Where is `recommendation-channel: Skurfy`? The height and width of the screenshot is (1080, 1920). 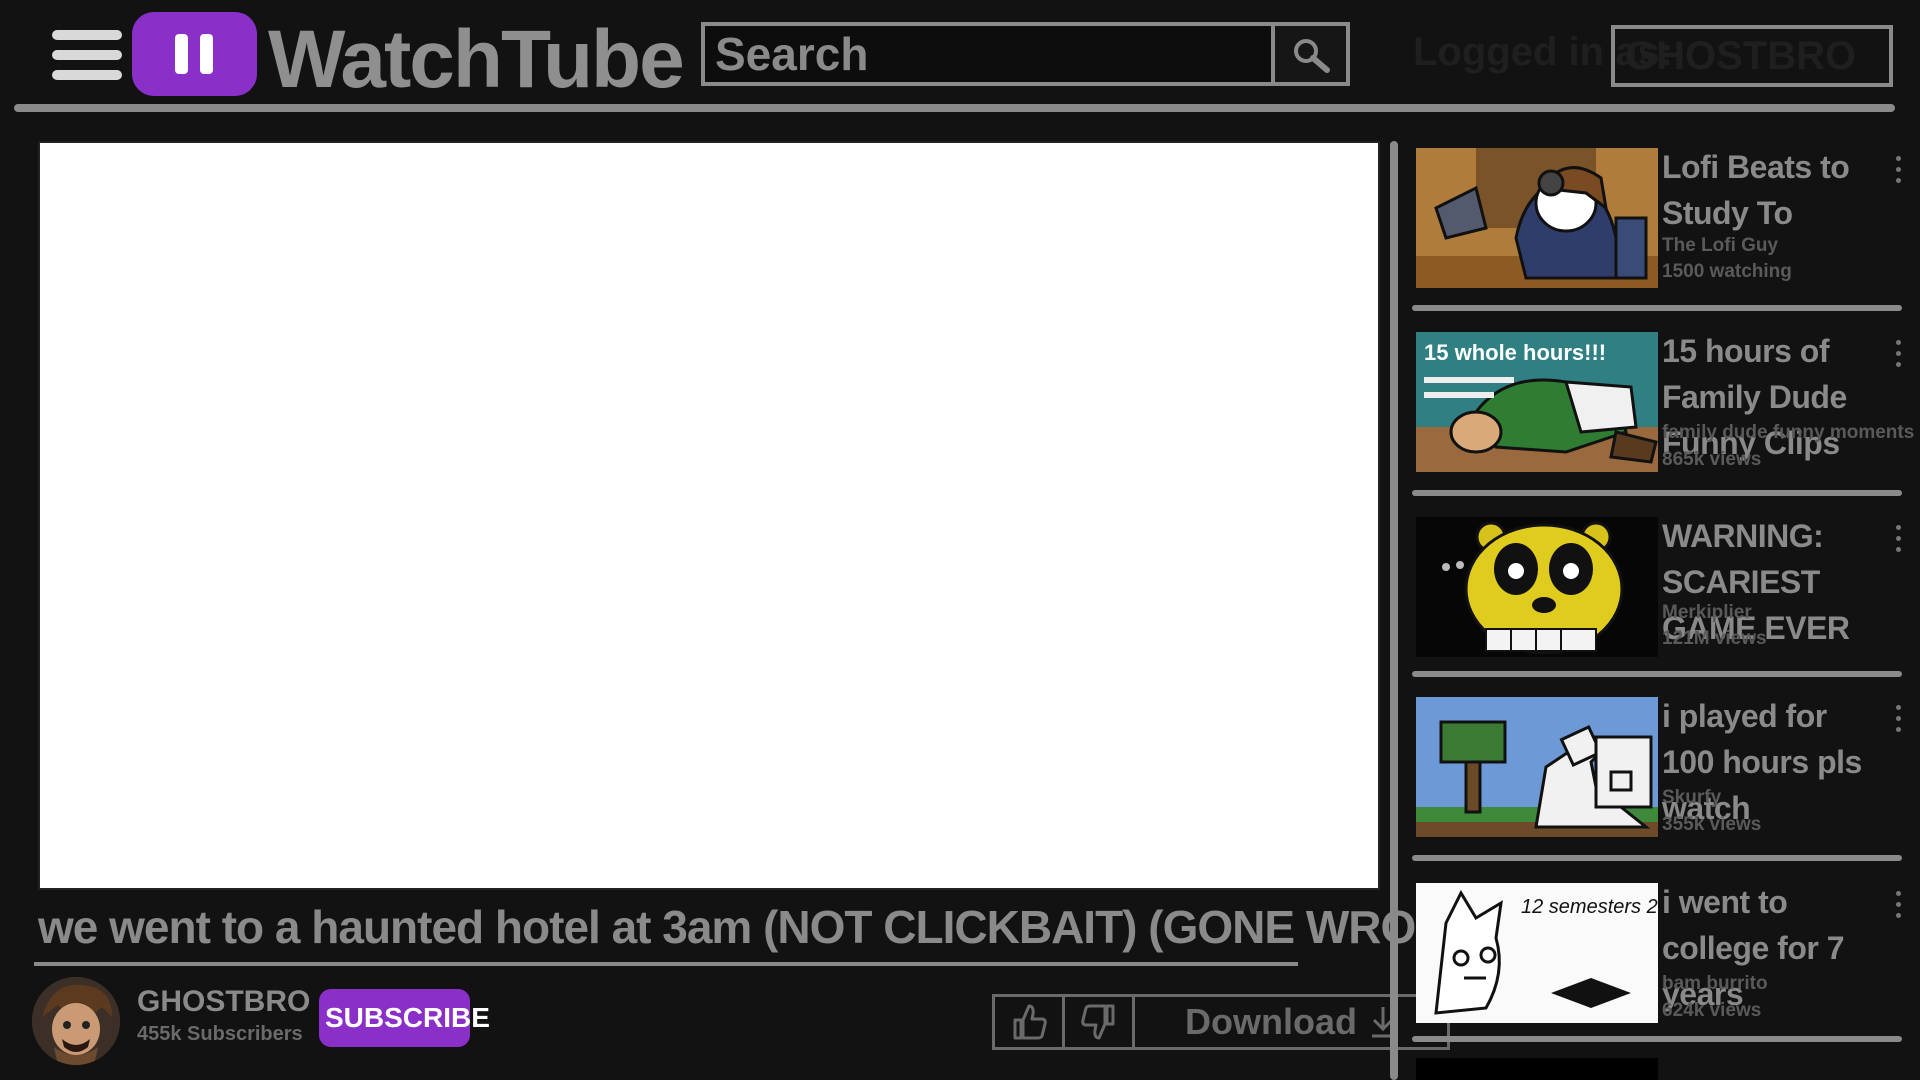 recommendation-channel: Skurfy is located at coordinates (1692, 797).